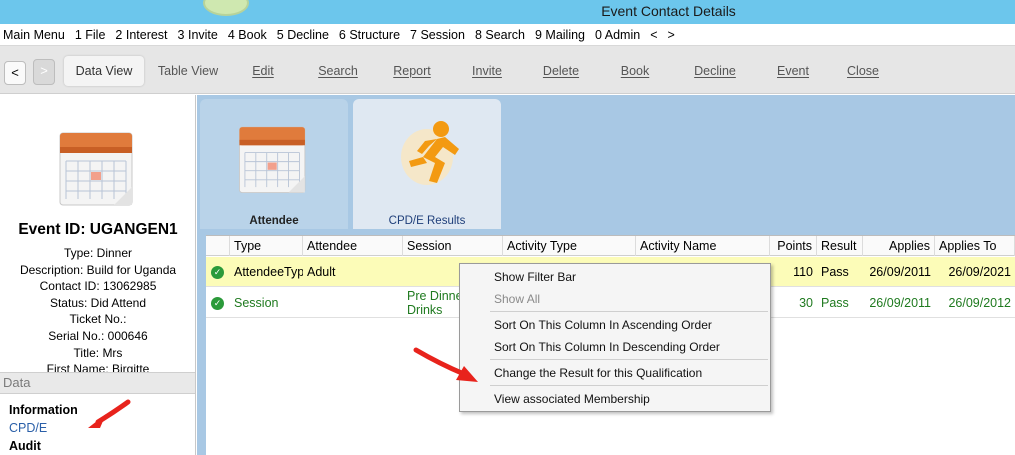 The width and height of the screenshot is (1015, 455). I want to click on menu-item-view-membership: View associated Membership, so click(572, 399).